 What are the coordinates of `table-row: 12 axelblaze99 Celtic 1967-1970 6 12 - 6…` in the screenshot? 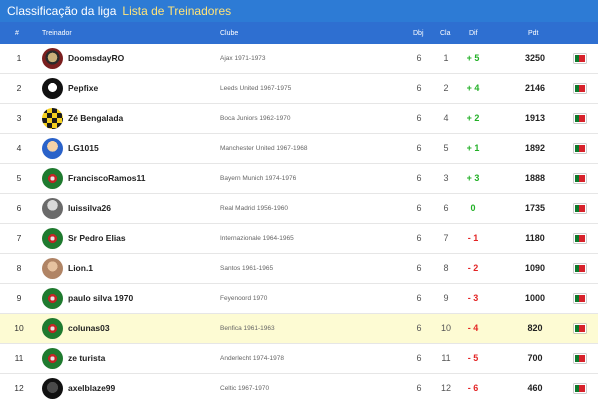 It's located at (299, 388).